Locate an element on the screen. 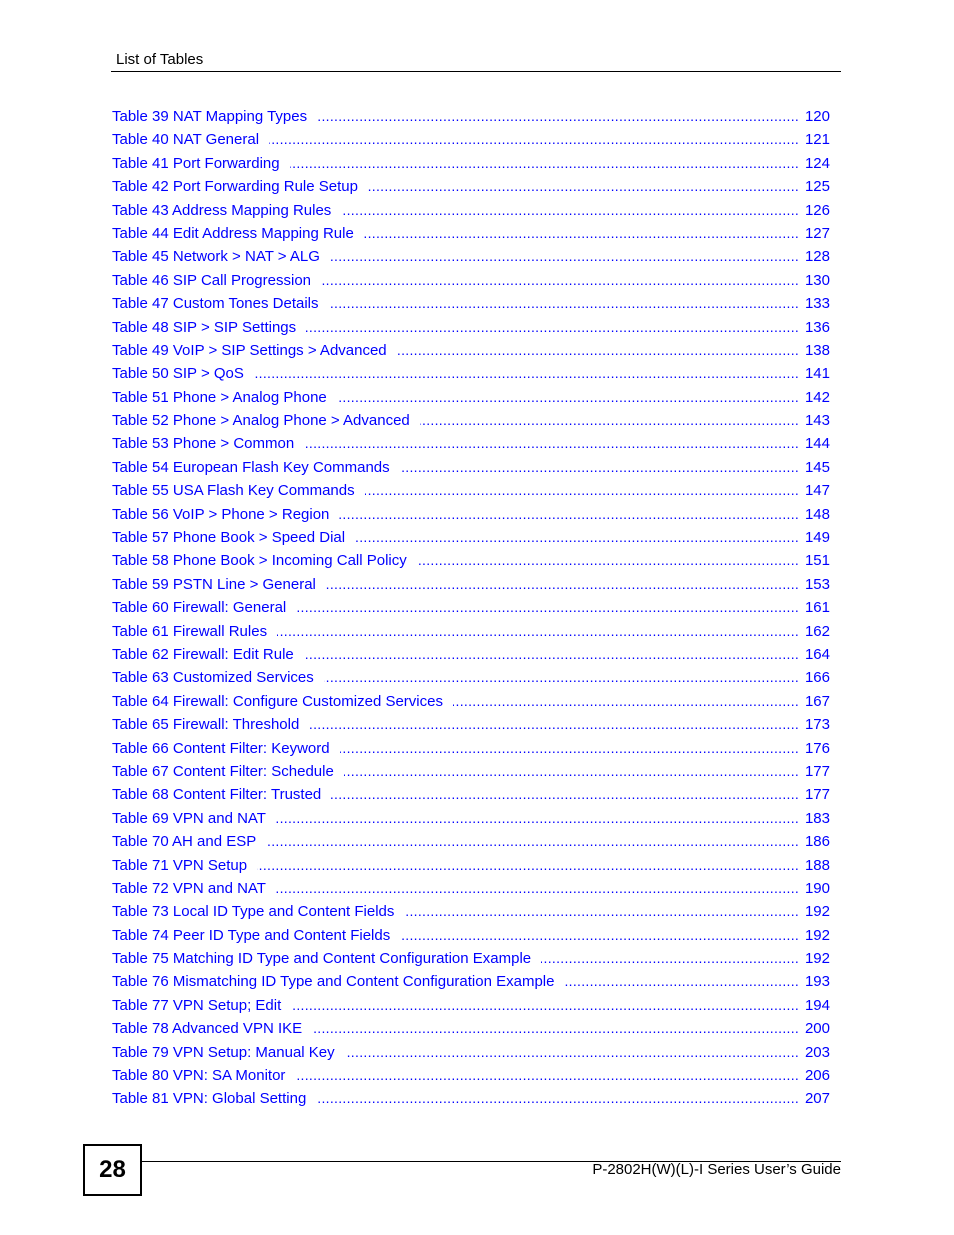 This screenshot has width=954, height=1235. toc-entry-page: 148 is located at coordinates (816, 514).